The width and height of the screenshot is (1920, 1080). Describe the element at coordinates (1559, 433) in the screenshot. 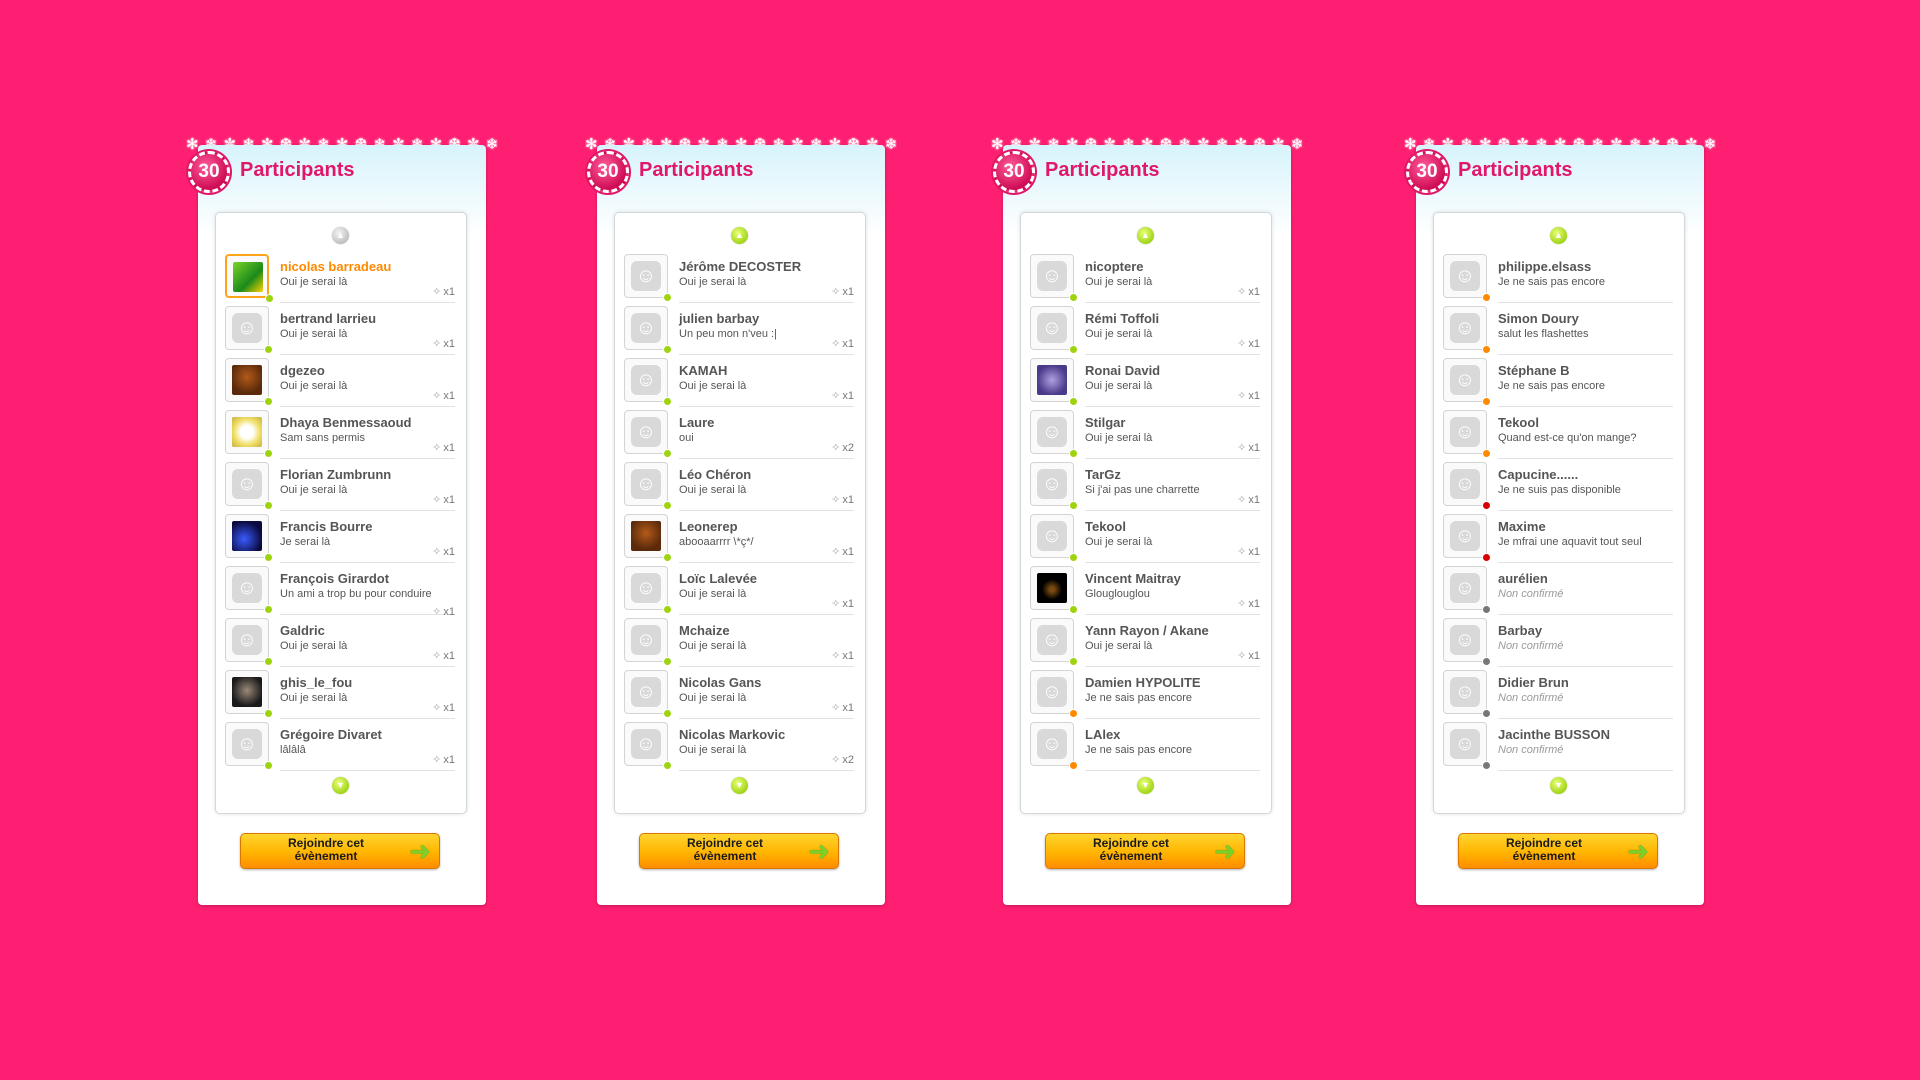

I see `participant-row: ☺ Tekool Quand est-ce qu'on mange? ✧` at that location.